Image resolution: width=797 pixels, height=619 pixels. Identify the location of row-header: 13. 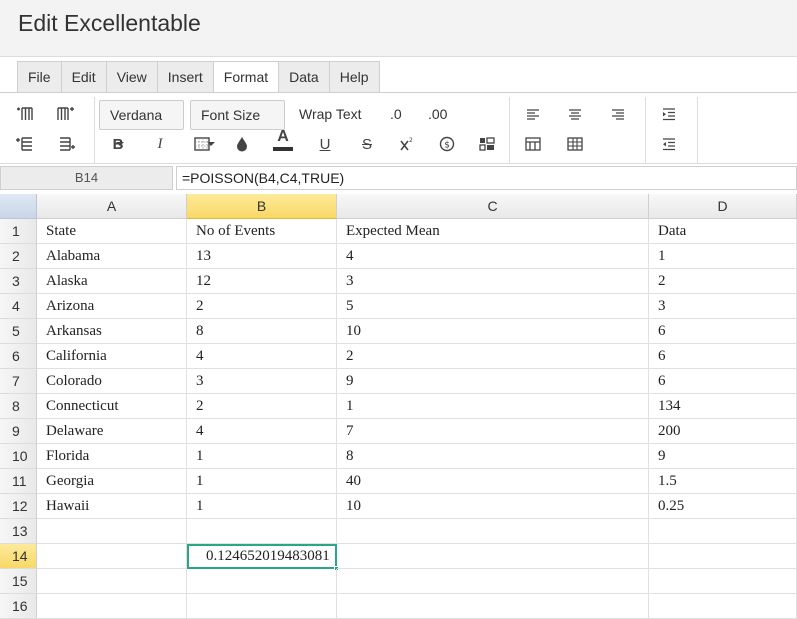
(18, 531).